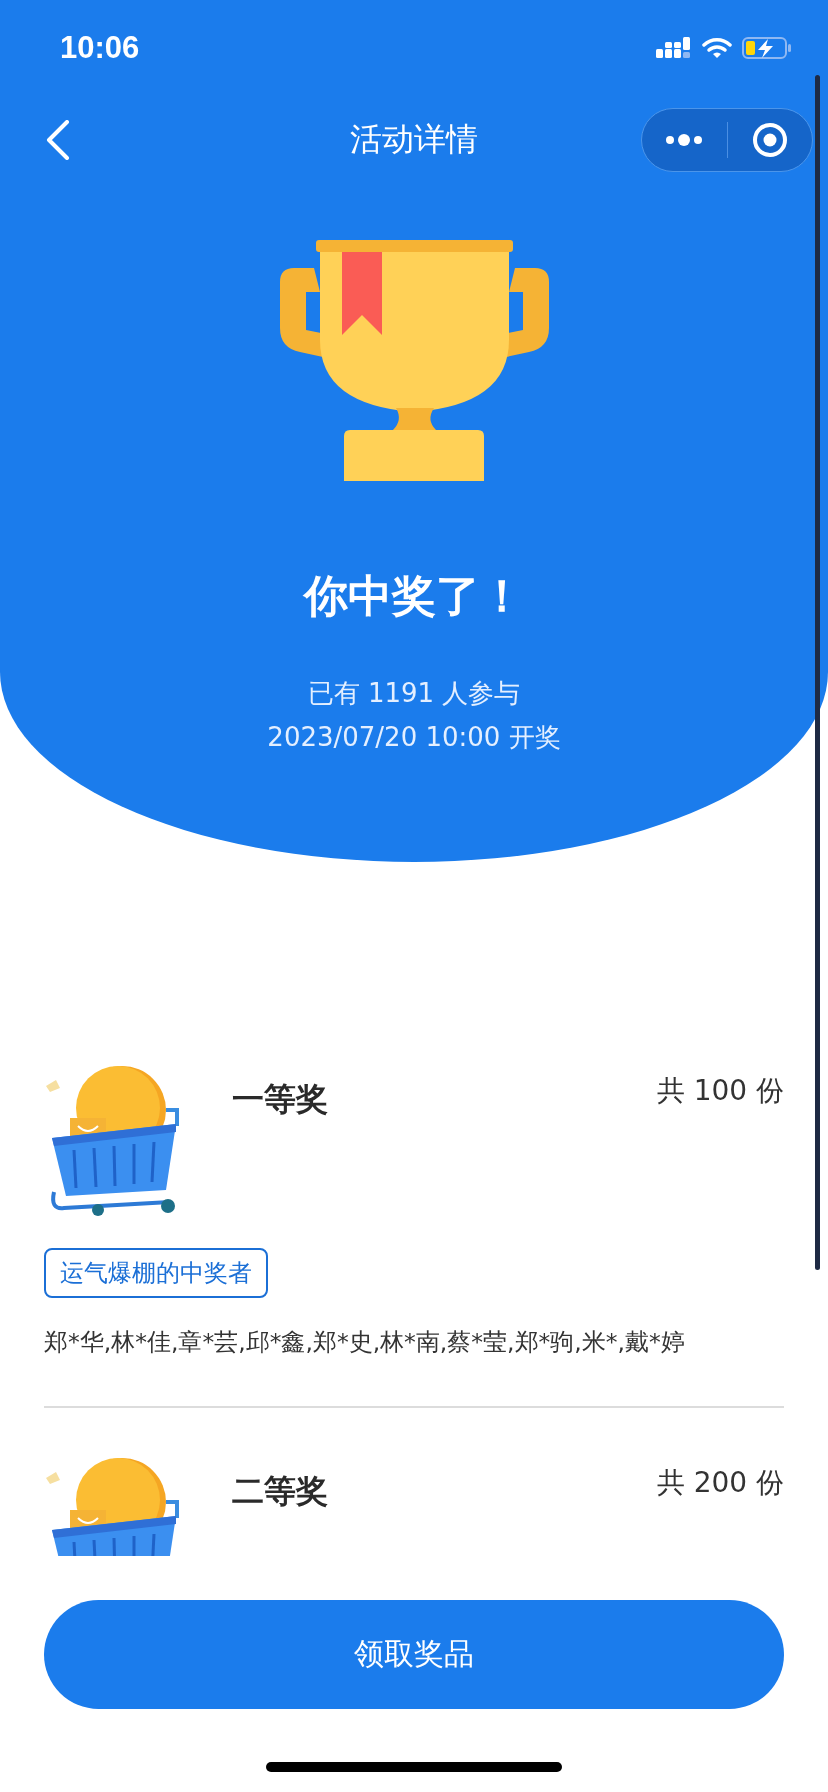 The image size is (828, 1792). What do you see at coordinates (767, 48) in the screenshot?
I see `battery-charging-icon` at bounding box center [767, 48].